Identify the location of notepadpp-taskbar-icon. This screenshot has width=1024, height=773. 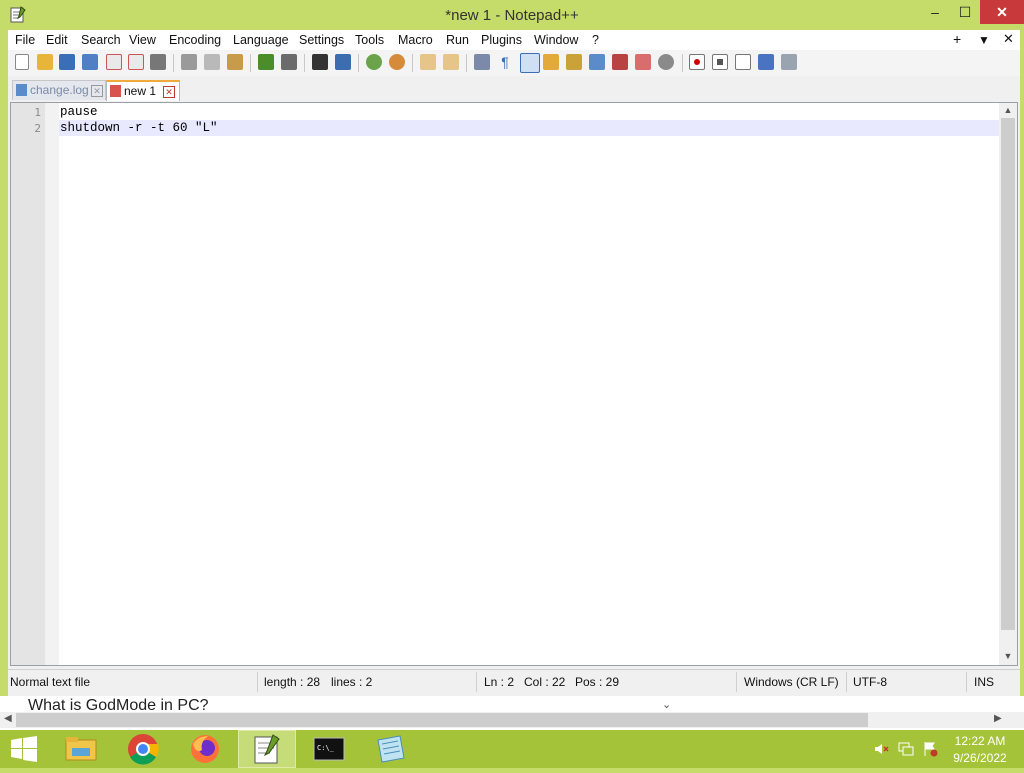
(267, 749).